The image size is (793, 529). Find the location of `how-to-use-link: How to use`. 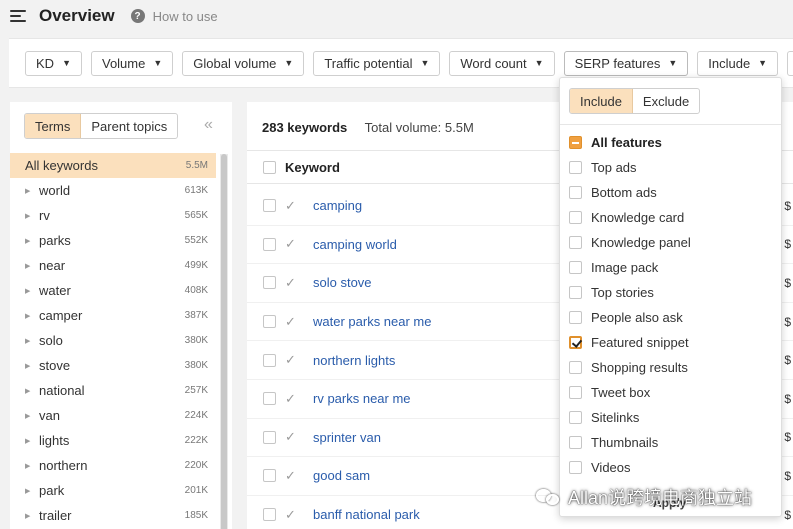

how-to-use-link: How to use is located at coordinates (185, 16).